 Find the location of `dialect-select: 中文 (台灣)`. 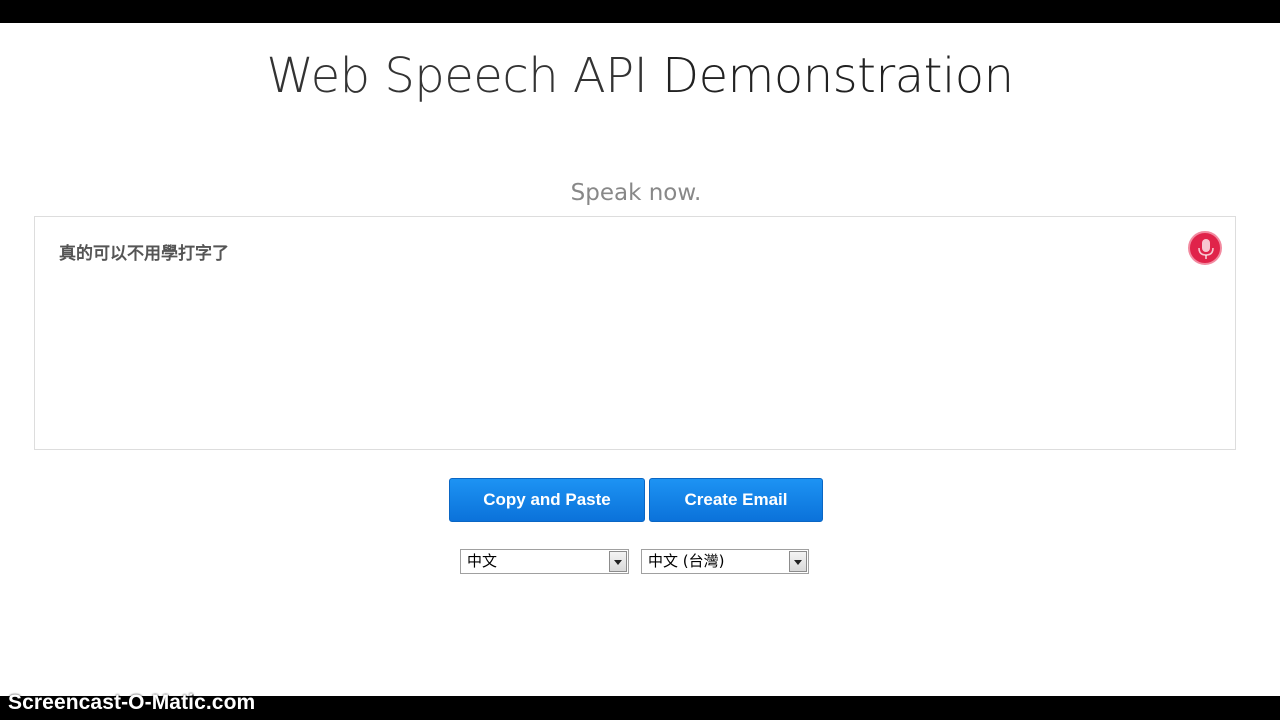

dialect-select: 中文 (台灣) is located at coordinates (725, 561).